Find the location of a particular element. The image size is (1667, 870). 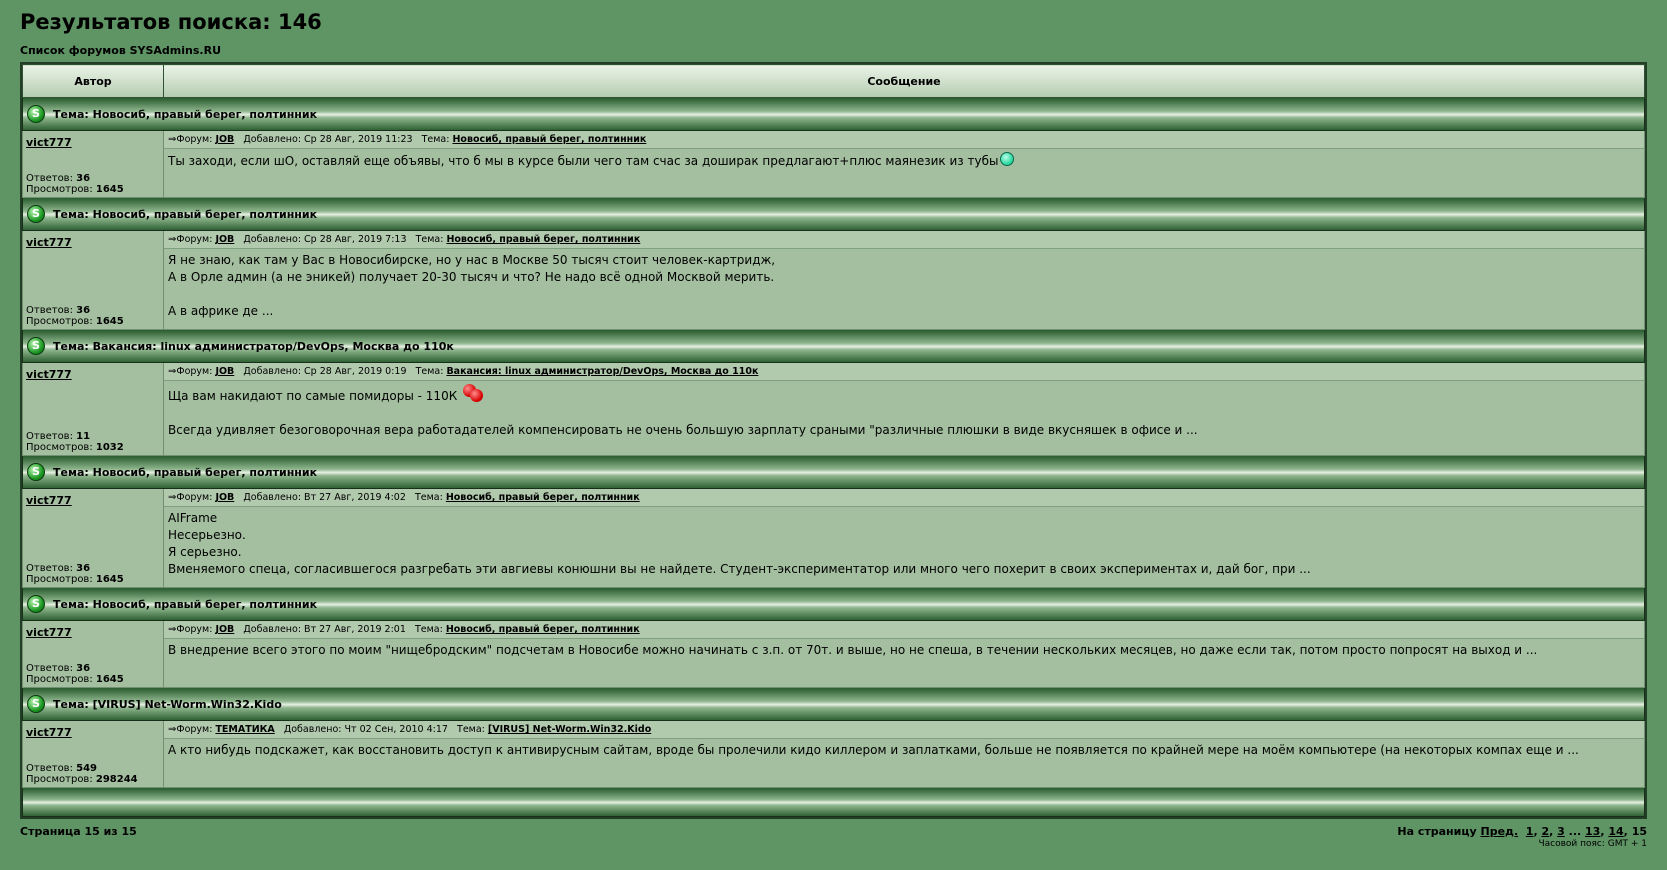

author-cell: vict777 Ответов: 11 Просмотров: 1032 is located at coordinates (93, 409).